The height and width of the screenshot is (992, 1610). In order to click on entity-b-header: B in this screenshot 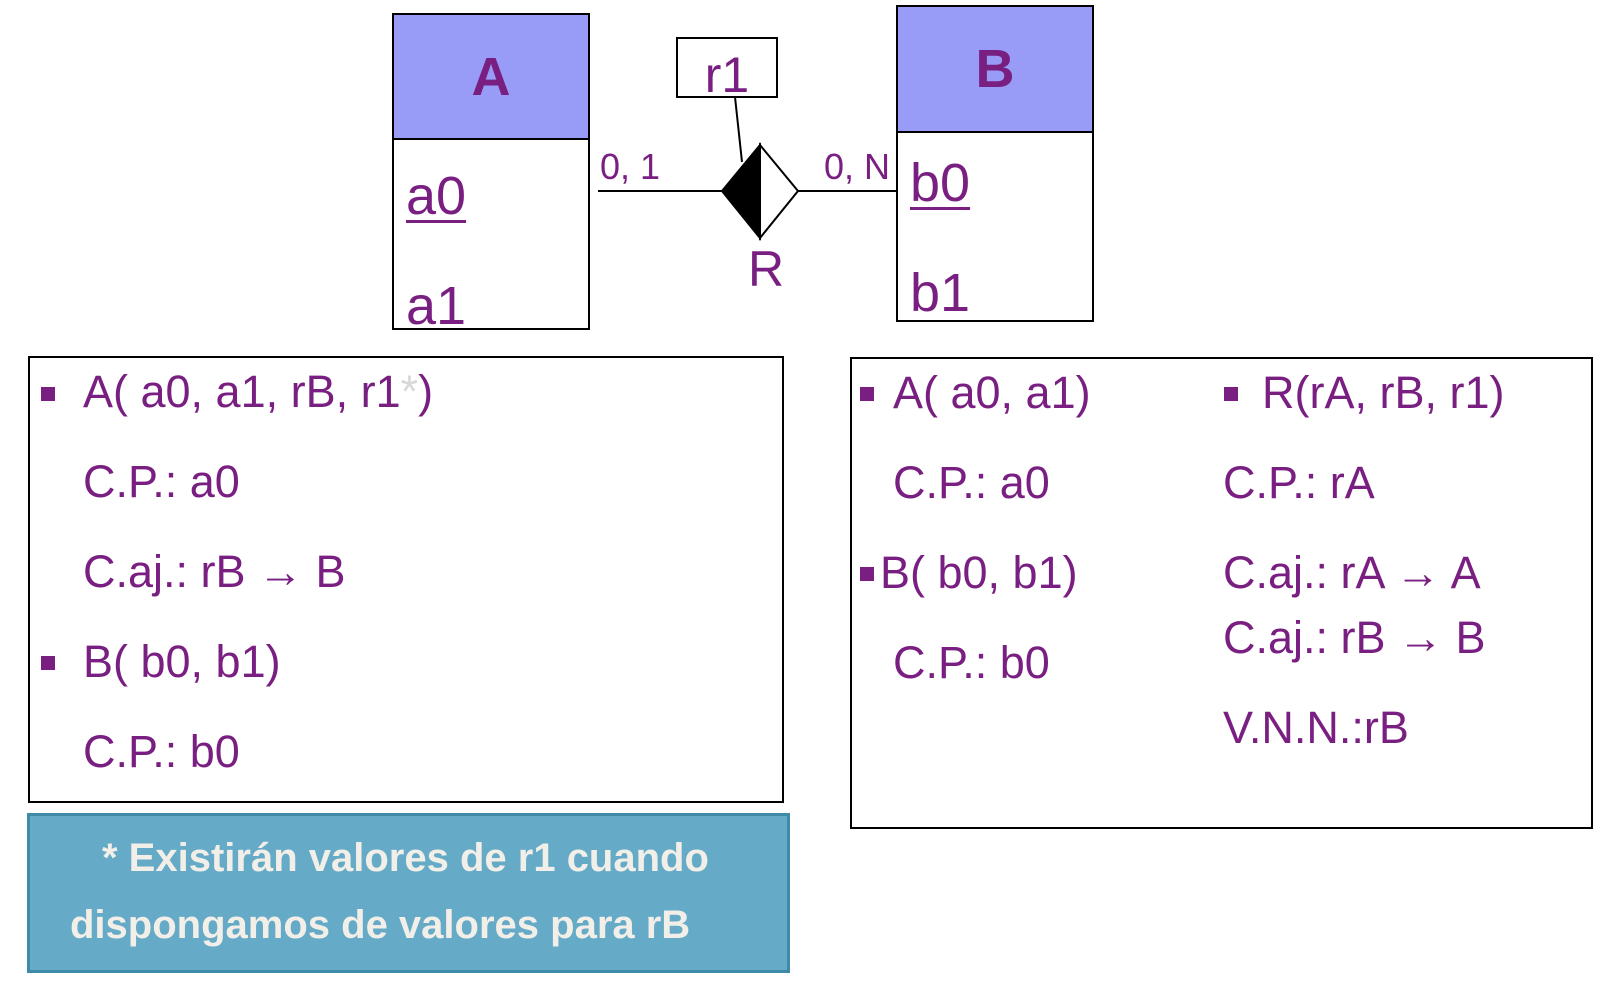, I will do `click(995, 70)`.